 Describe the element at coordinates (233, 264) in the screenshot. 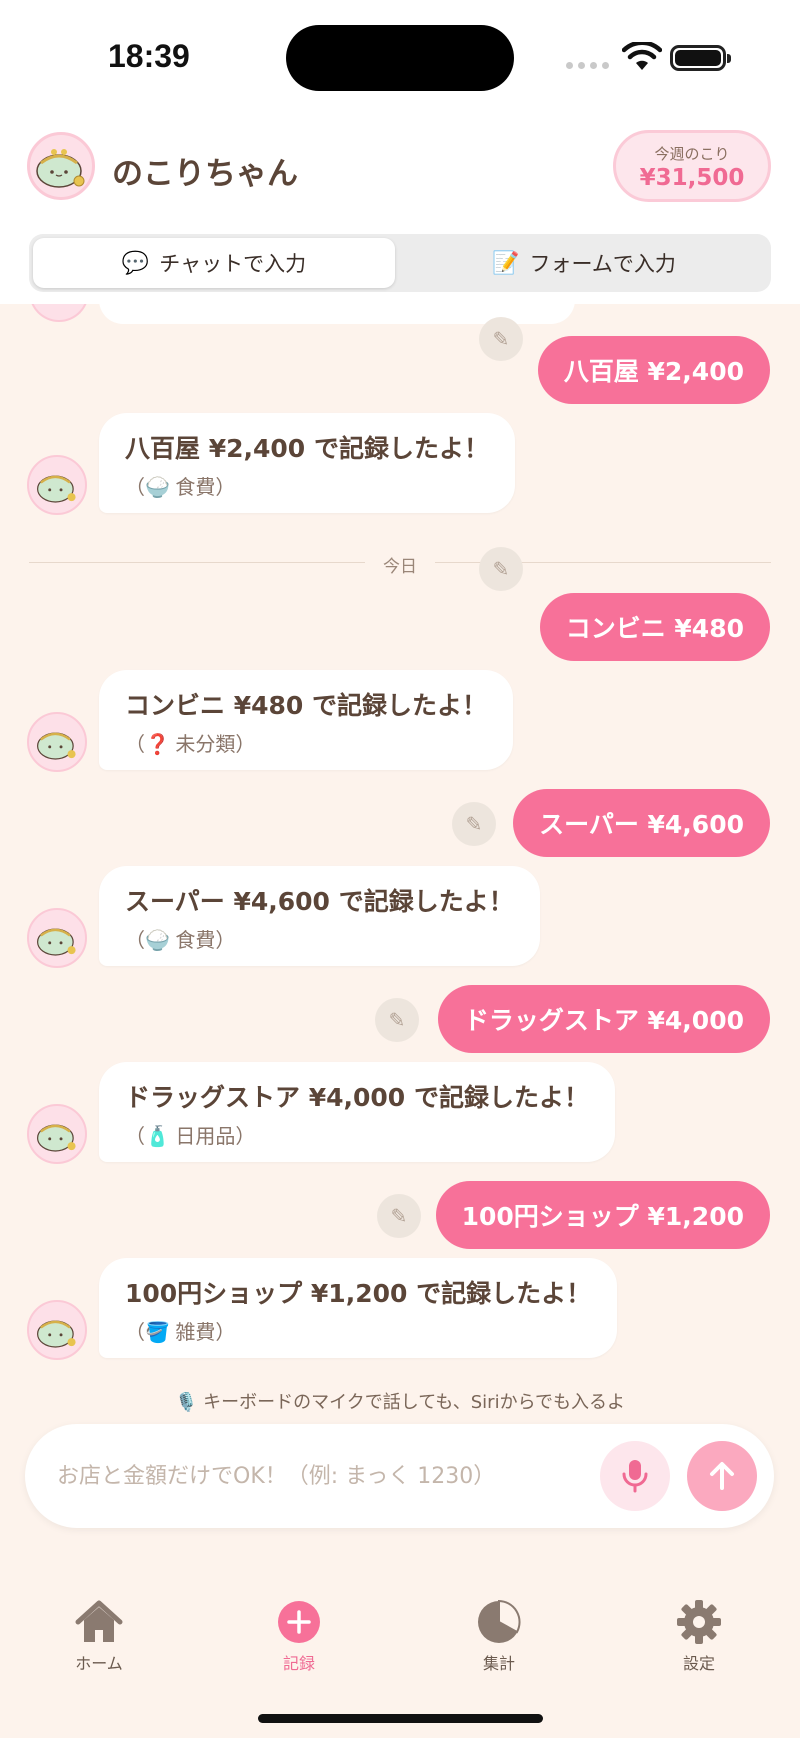

I see `chat-input-label: チャットで入力` at that location.